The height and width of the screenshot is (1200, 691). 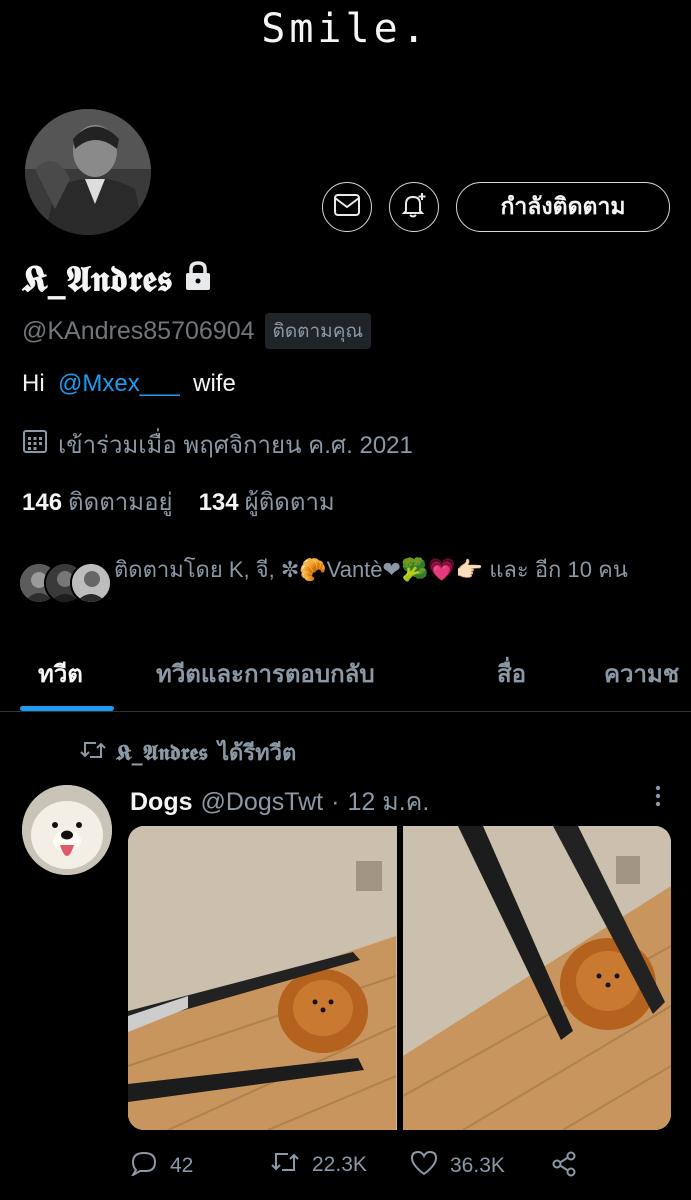 I want to click on handle-row: @KAndres85706904 ติดตามคุณ, so click(x=197, y=331).